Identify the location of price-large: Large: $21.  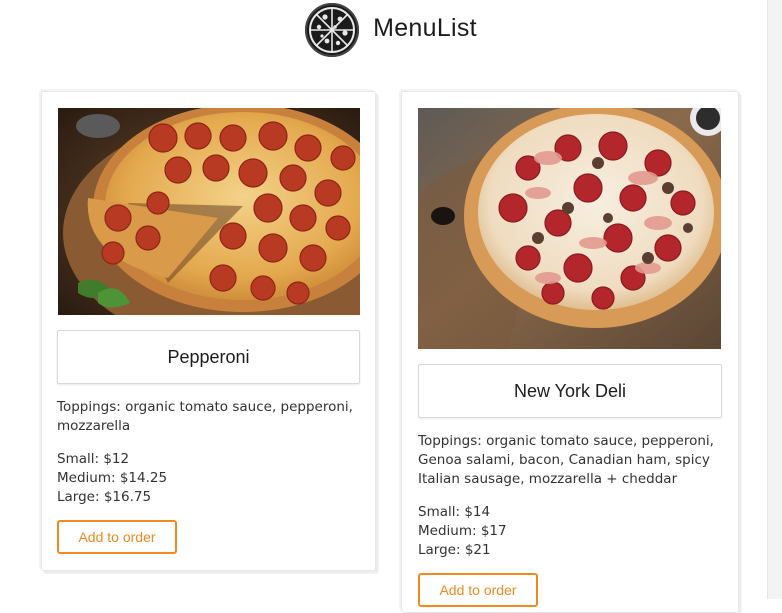
(454, 550).